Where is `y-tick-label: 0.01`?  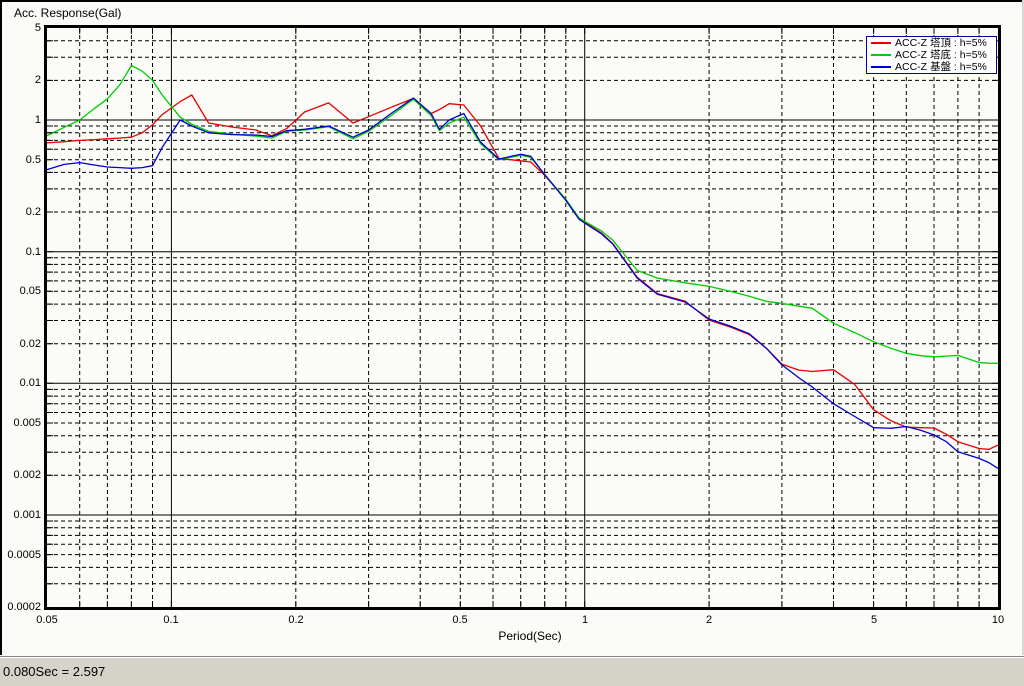 y-tick-label: 0.01 is located at coordinates (30, 383).